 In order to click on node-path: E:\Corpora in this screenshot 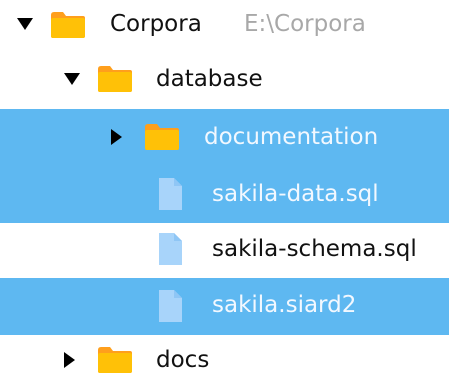, I will do `click(305, 24)`.